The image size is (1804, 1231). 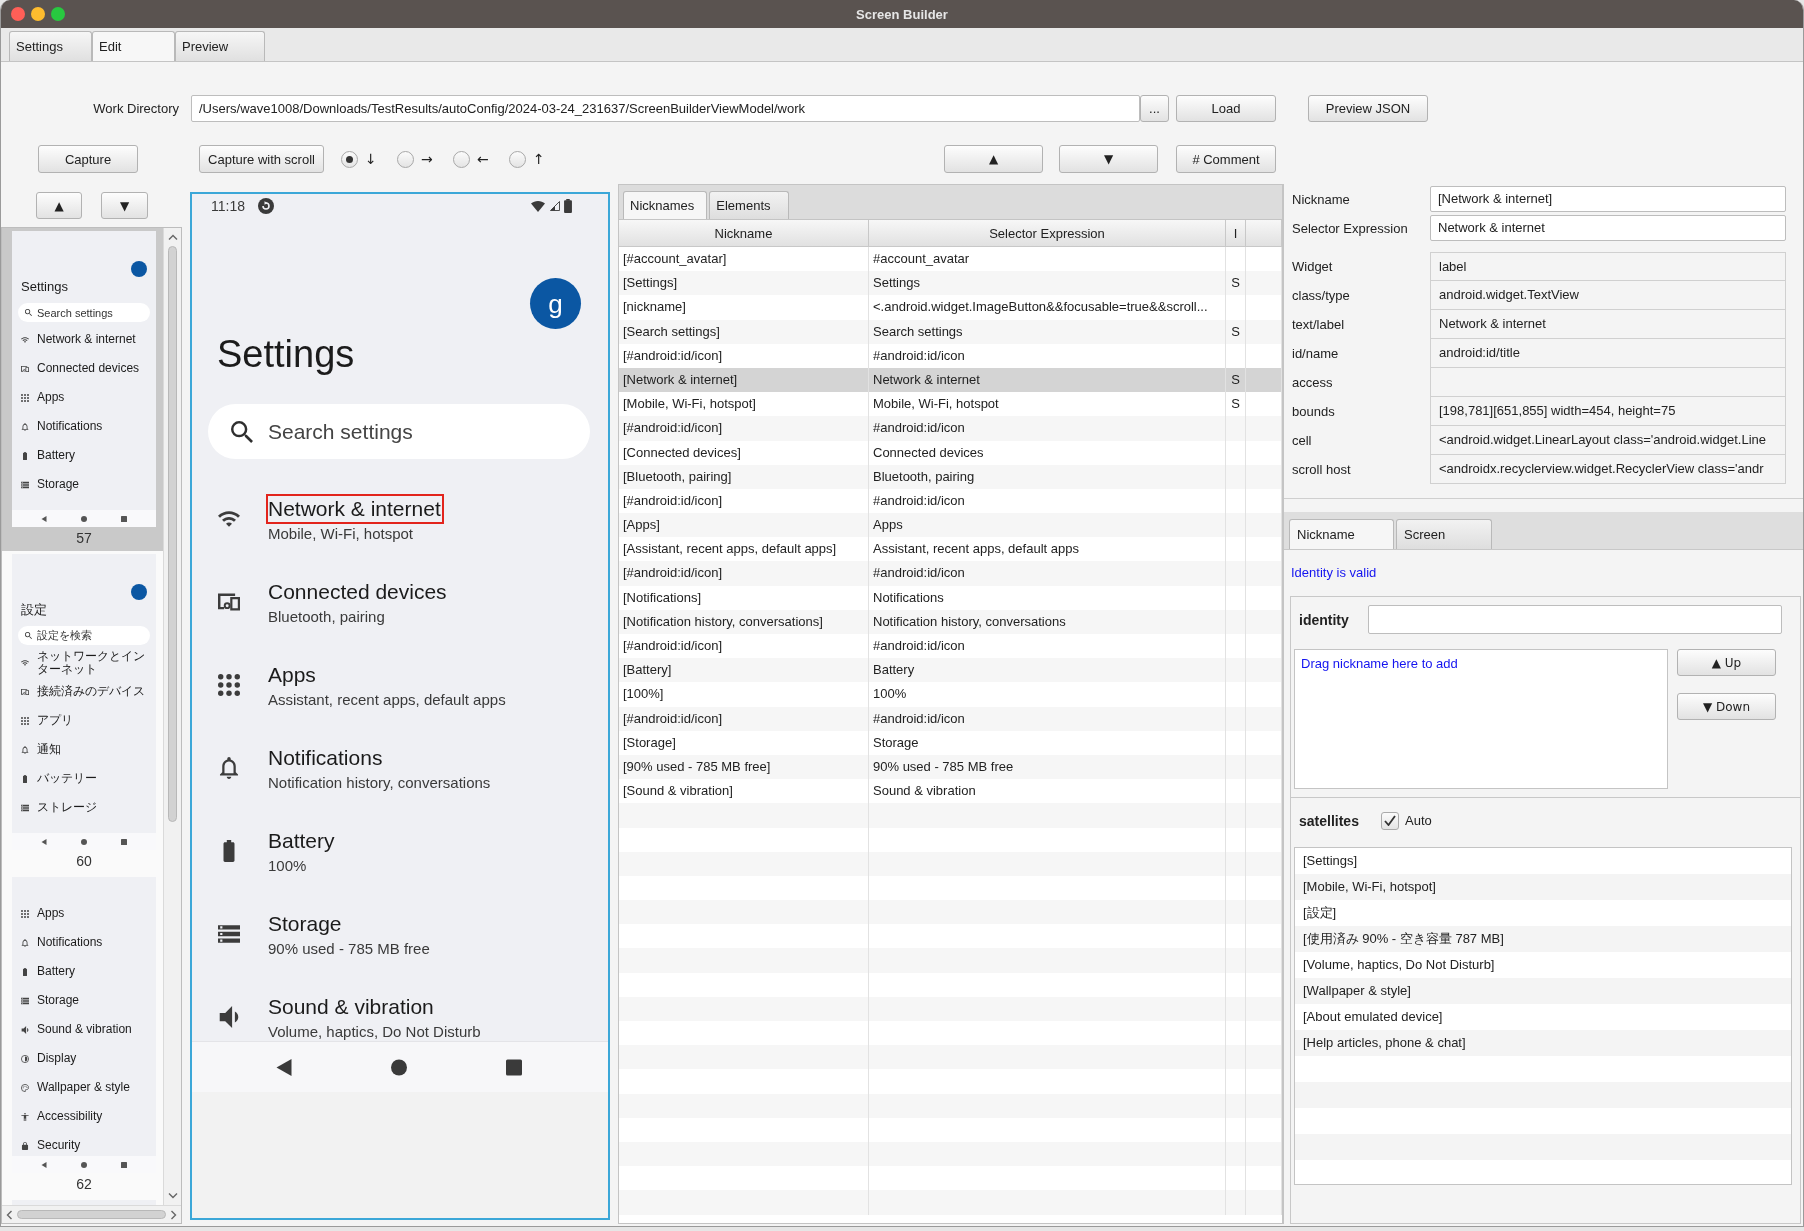 What do you see at coordinates (57, 1058) in the screenshot?
I see `setting-title: Display` at bounding box center [57, 1058].